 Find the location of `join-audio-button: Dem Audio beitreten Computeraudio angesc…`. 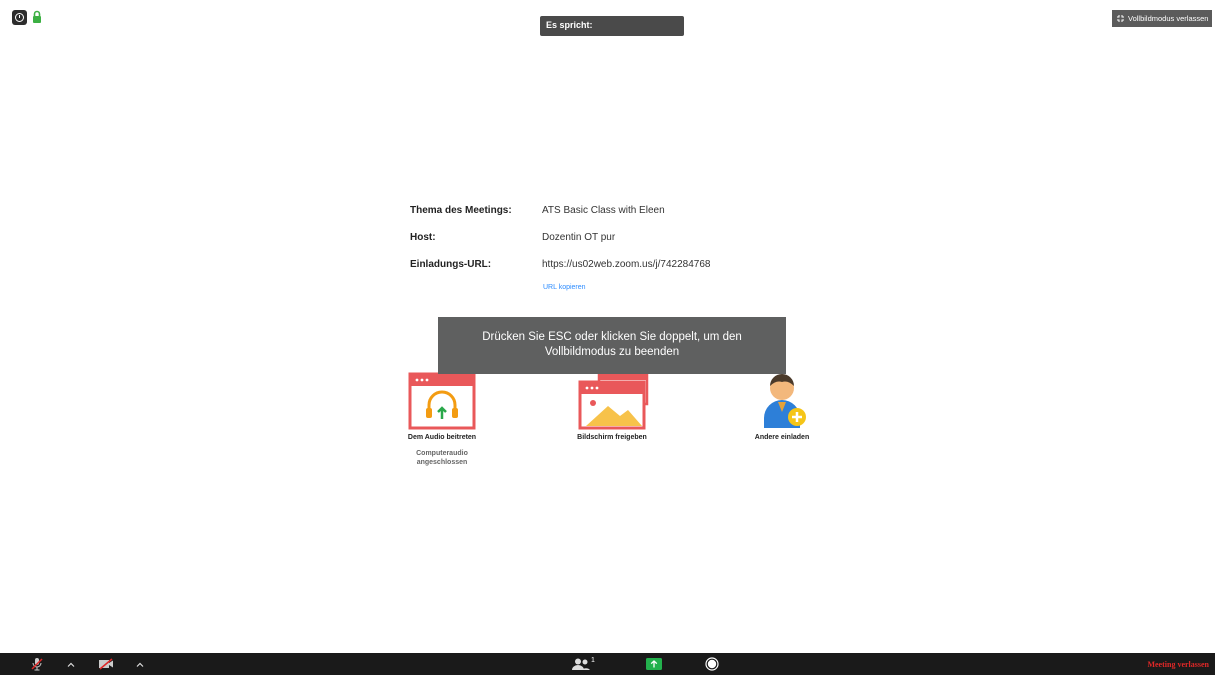

join-audio-button: Dem Audio beitreten Computeraudio angesc… is located at coordinates (442, 419).